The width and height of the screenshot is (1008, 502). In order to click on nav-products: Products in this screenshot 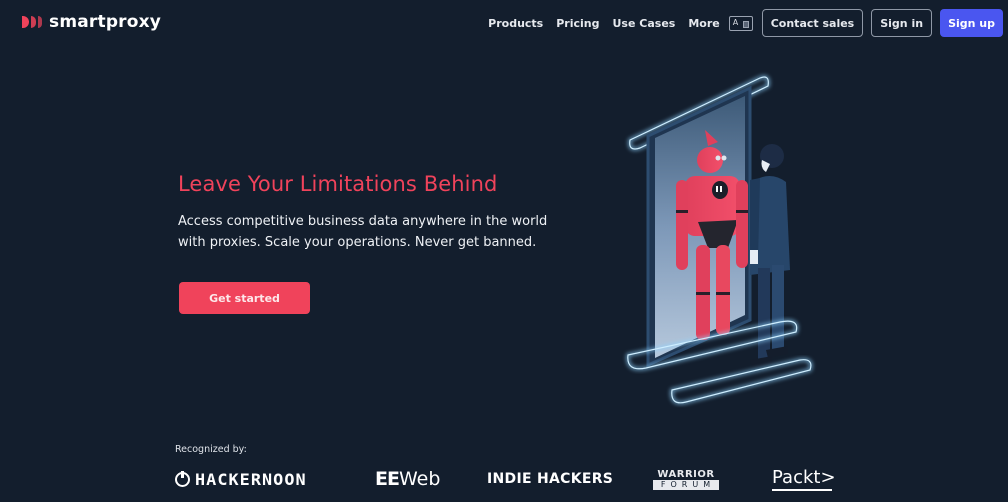, I will do `click(515, 23)`.